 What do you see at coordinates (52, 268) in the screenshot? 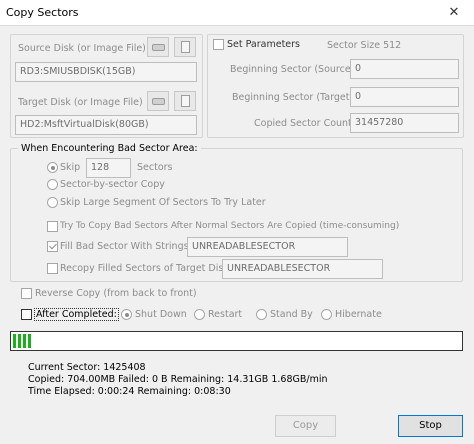
I see `recopy-checkbox` at bounding box center [52, 268].